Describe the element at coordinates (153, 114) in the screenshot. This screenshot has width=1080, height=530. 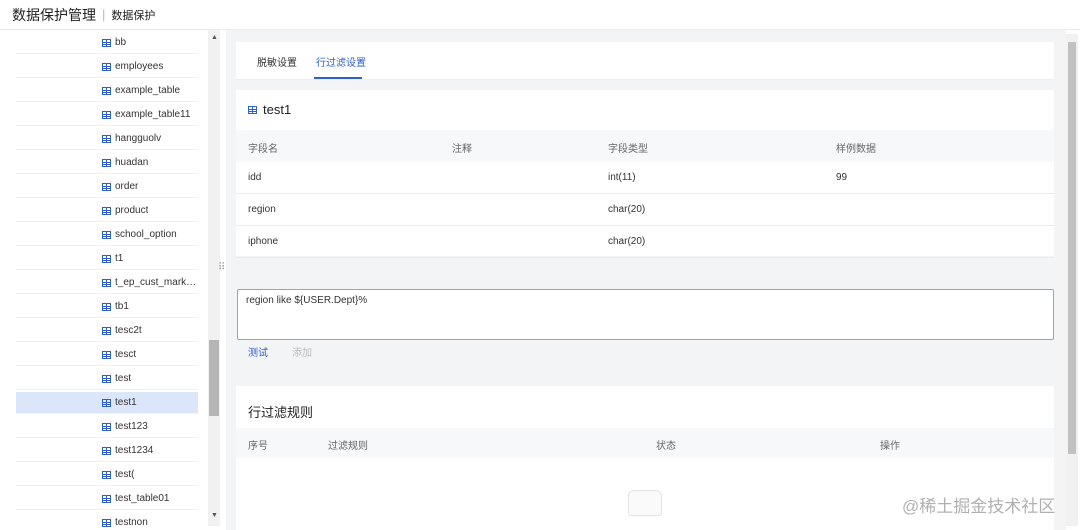
I see `tree-item-label: example_table11` at that location.